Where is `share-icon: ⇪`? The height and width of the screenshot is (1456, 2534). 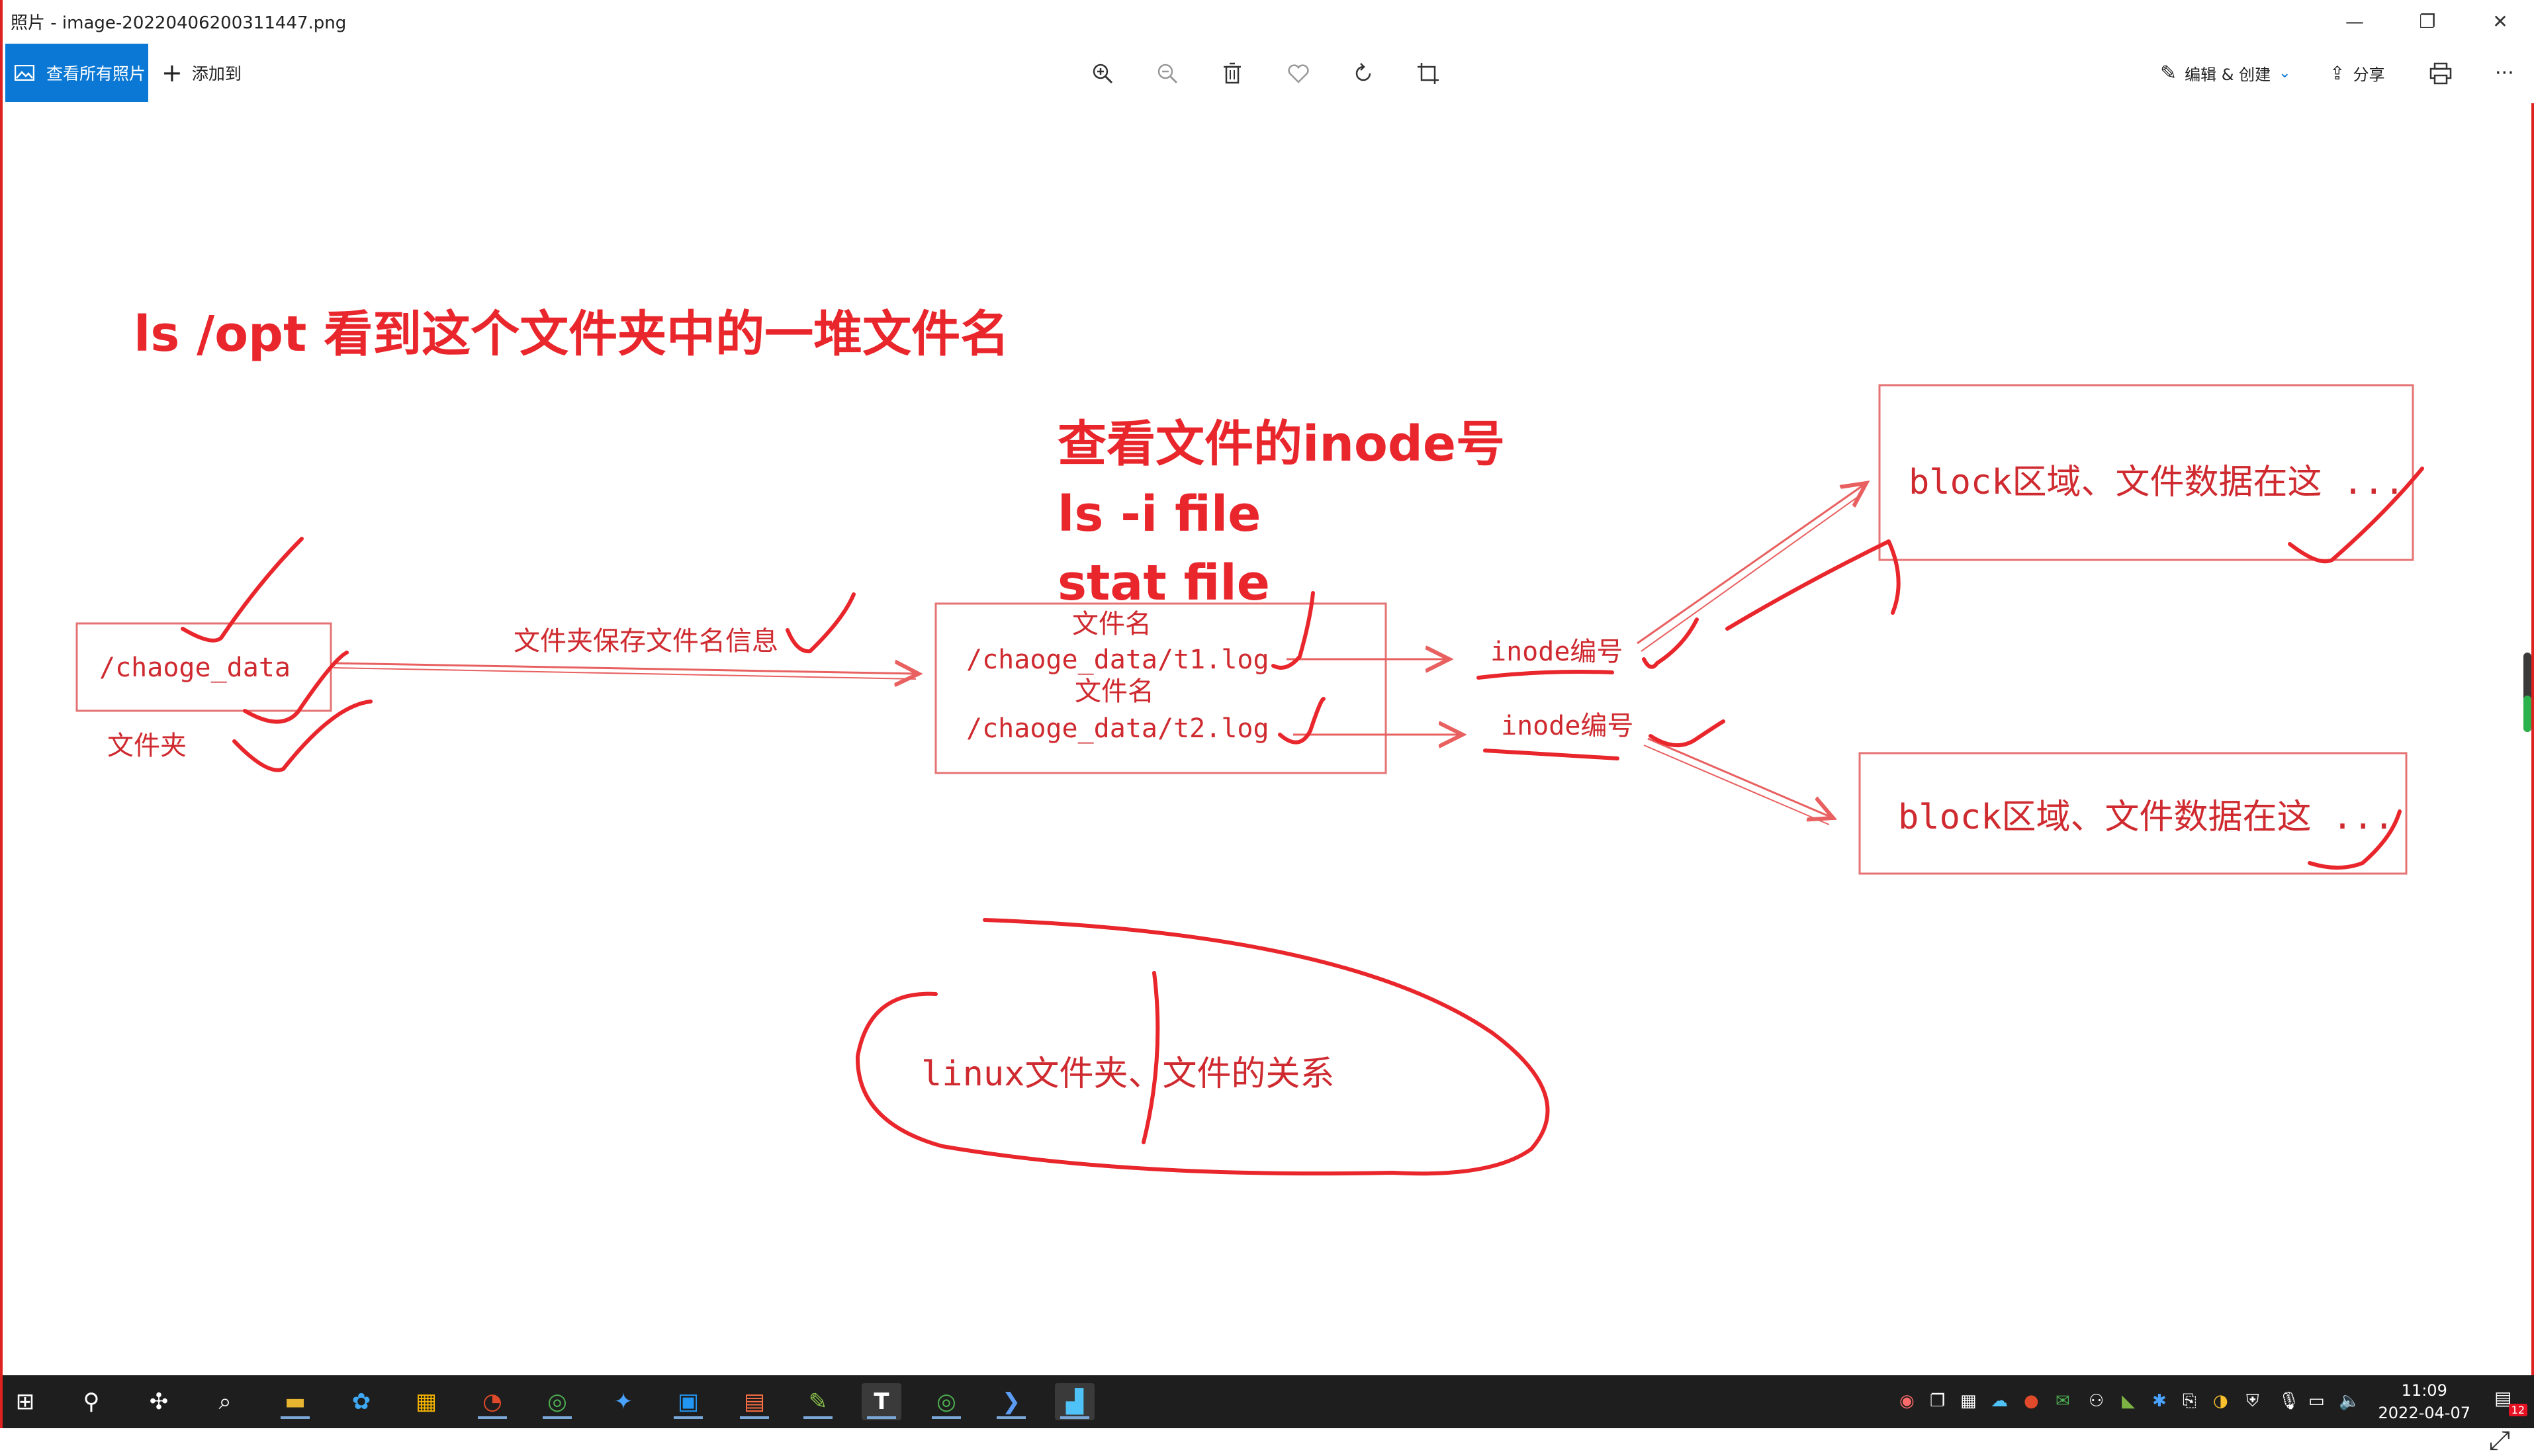
share-icon: ⇪ is located at coordinates (2337, 73).